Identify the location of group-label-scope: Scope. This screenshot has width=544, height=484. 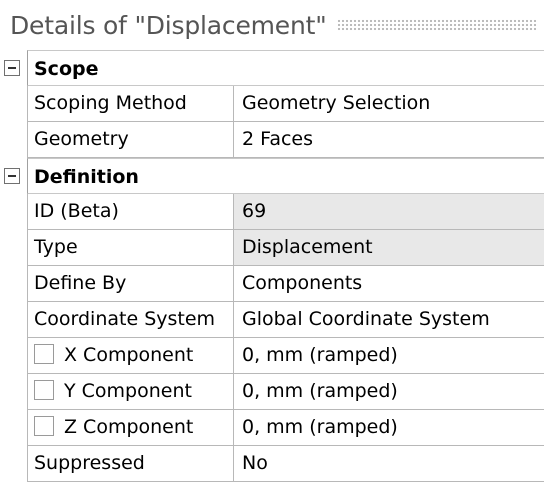
(285, 68).